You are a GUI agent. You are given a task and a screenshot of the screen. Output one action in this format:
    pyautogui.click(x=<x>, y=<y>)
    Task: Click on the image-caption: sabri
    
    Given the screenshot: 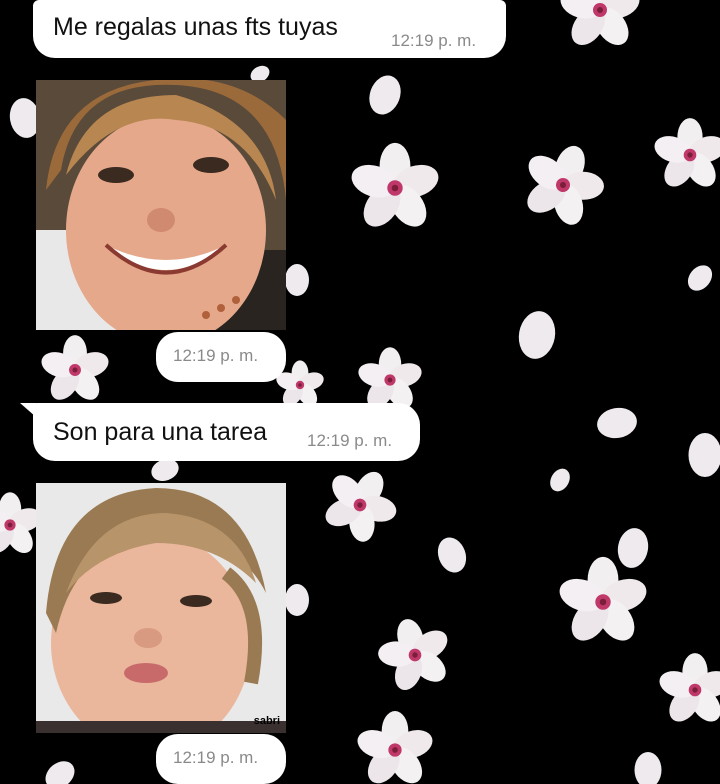 What is the action you would take?
    pyautogui.click(x=266, y=721)
    